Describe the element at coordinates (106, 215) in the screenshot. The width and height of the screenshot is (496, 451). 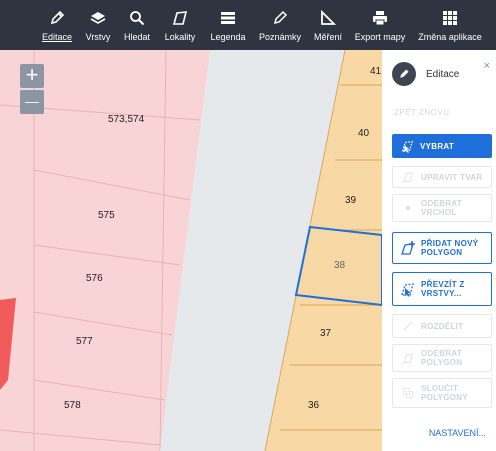
I see `parcel-label: 575` at that location.